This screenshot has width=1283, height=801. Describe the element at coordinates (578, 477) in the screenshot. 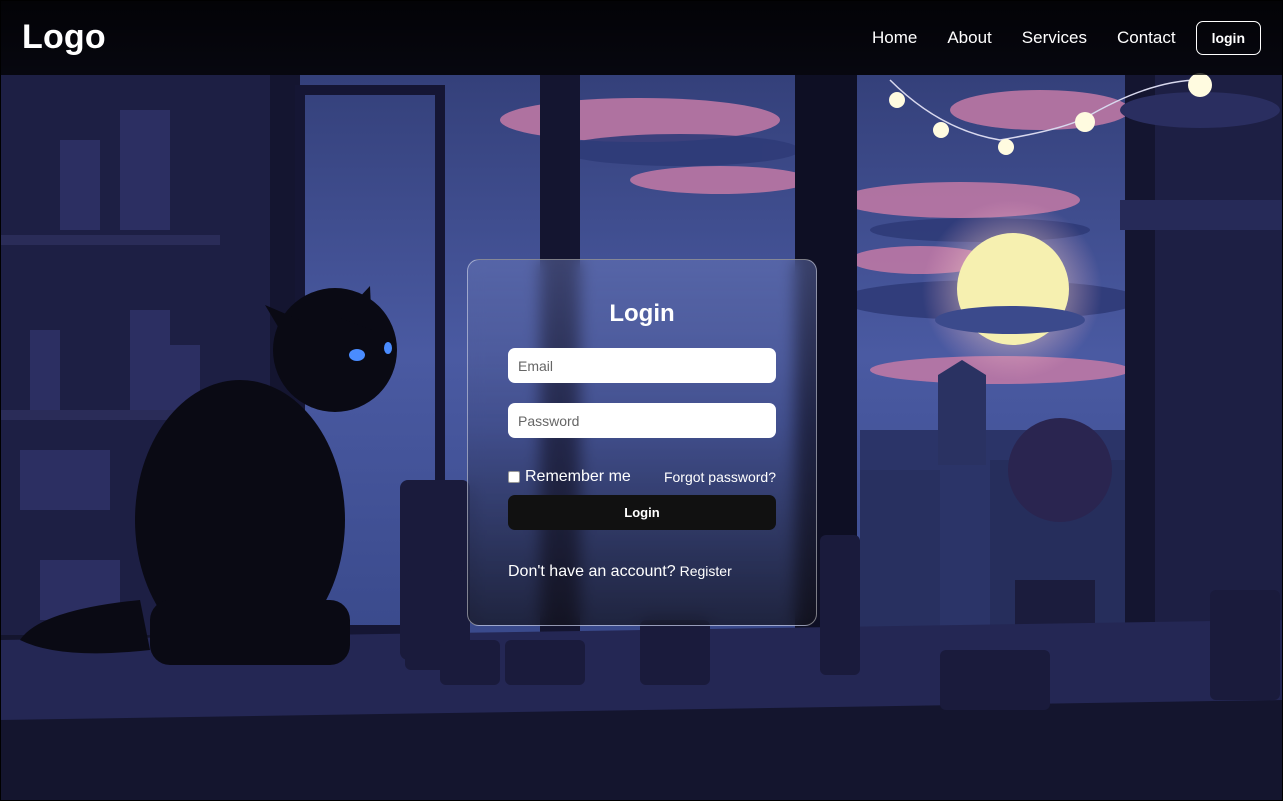

I see `remember-label: Remember me` at that location.